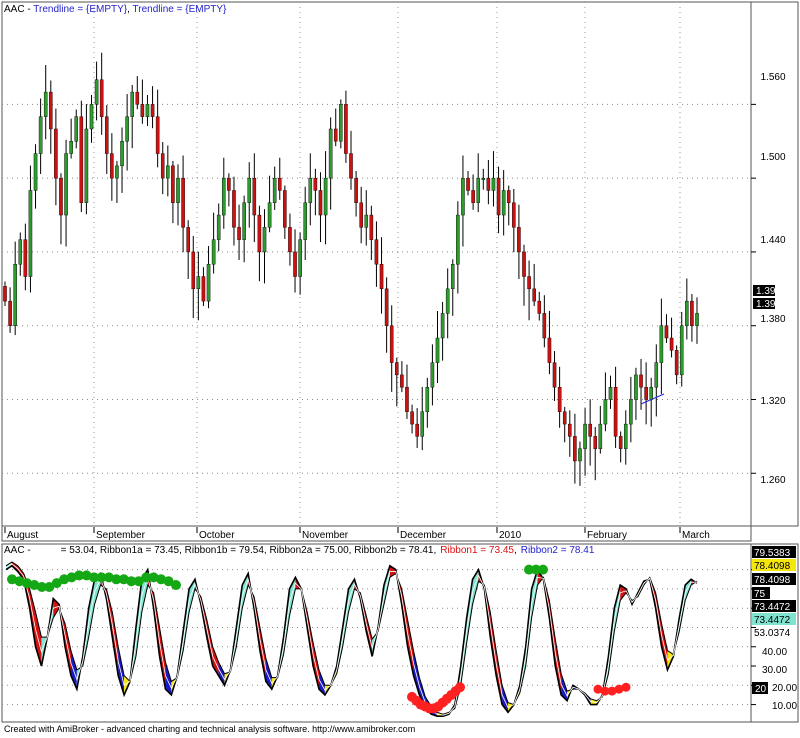 The height and width of the screenshot is (738, 800). I want to click on value-badge: 73.4472, so click(772, 607).